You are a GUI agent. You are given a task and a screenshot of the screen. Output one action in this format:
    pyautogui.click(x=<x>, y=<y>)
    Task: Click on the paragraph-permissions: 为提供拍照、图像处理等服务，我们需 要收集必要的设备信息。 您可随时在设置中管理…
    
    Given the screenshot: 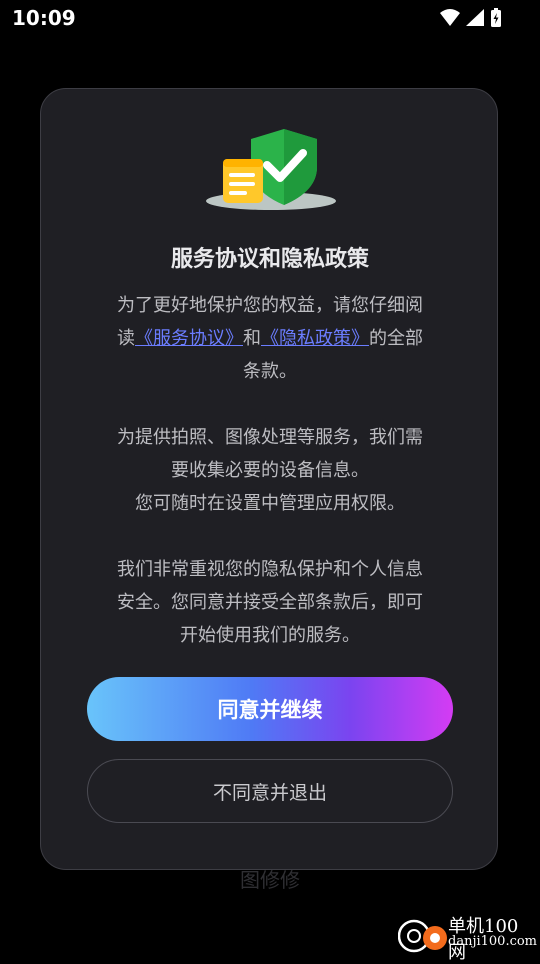 What is the action you would take?
    pyautogui.click(x=270, y=470)
    